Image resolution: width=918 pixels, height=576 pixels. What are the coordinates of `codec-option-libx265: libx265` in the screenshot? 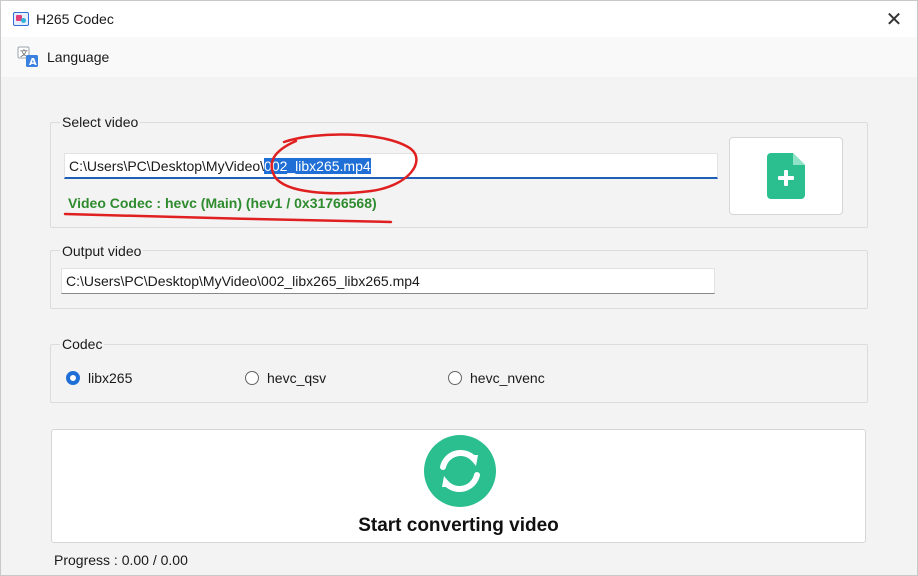 It's located at (99, 378).